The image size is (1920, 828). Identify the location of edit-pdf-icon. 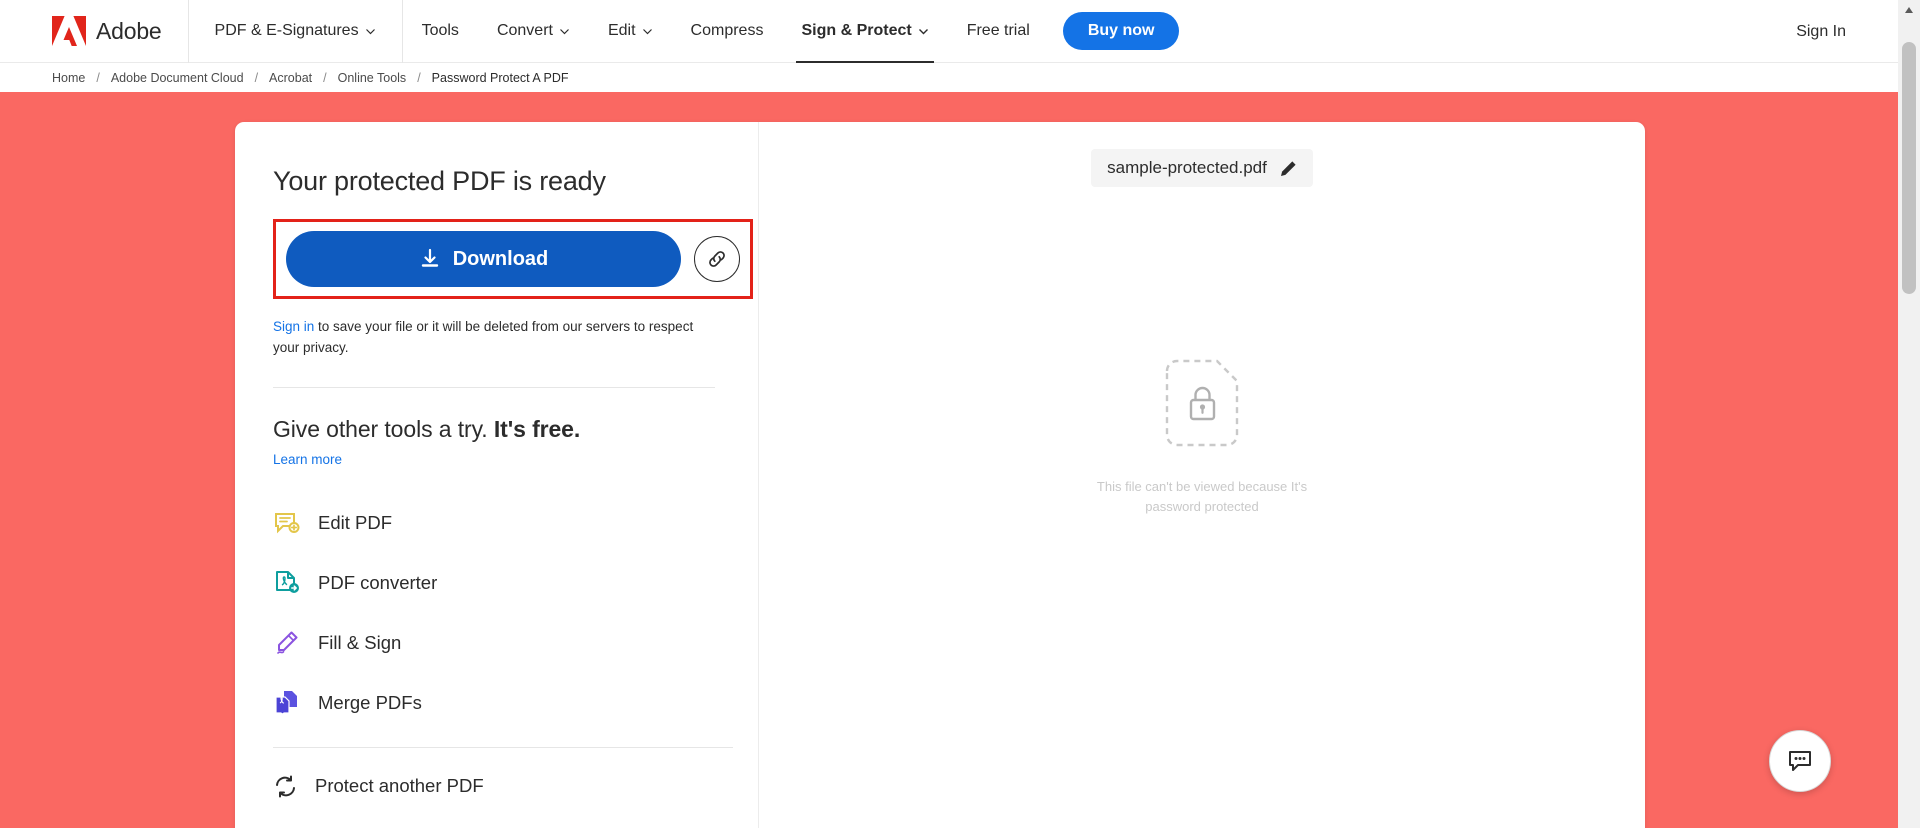
(287, 523).